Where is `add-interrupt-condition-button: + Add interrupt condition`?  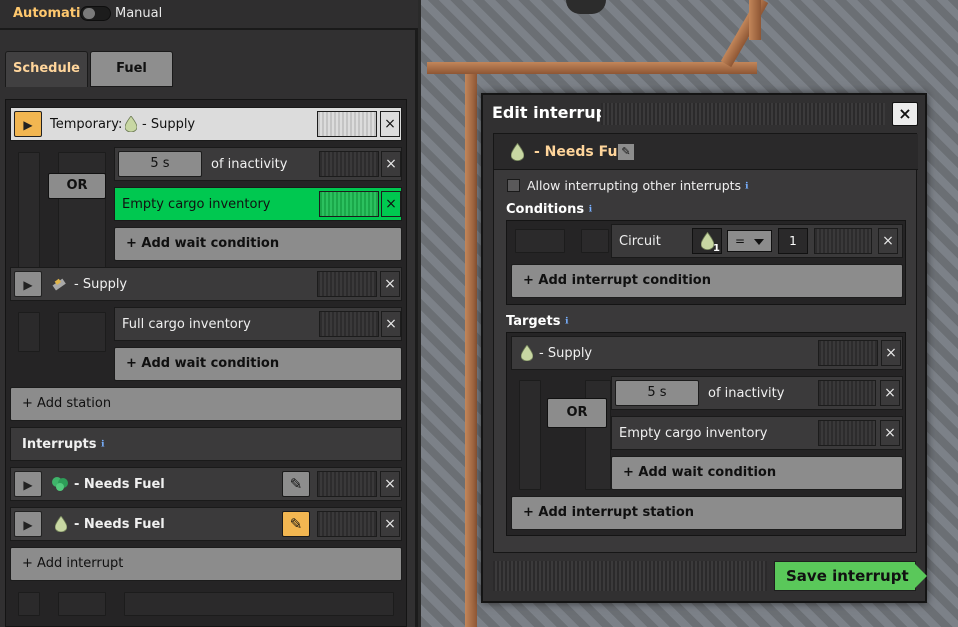
add-interrupt-condition-button: + Add interrupt condition is located at coordinates (707, 281).